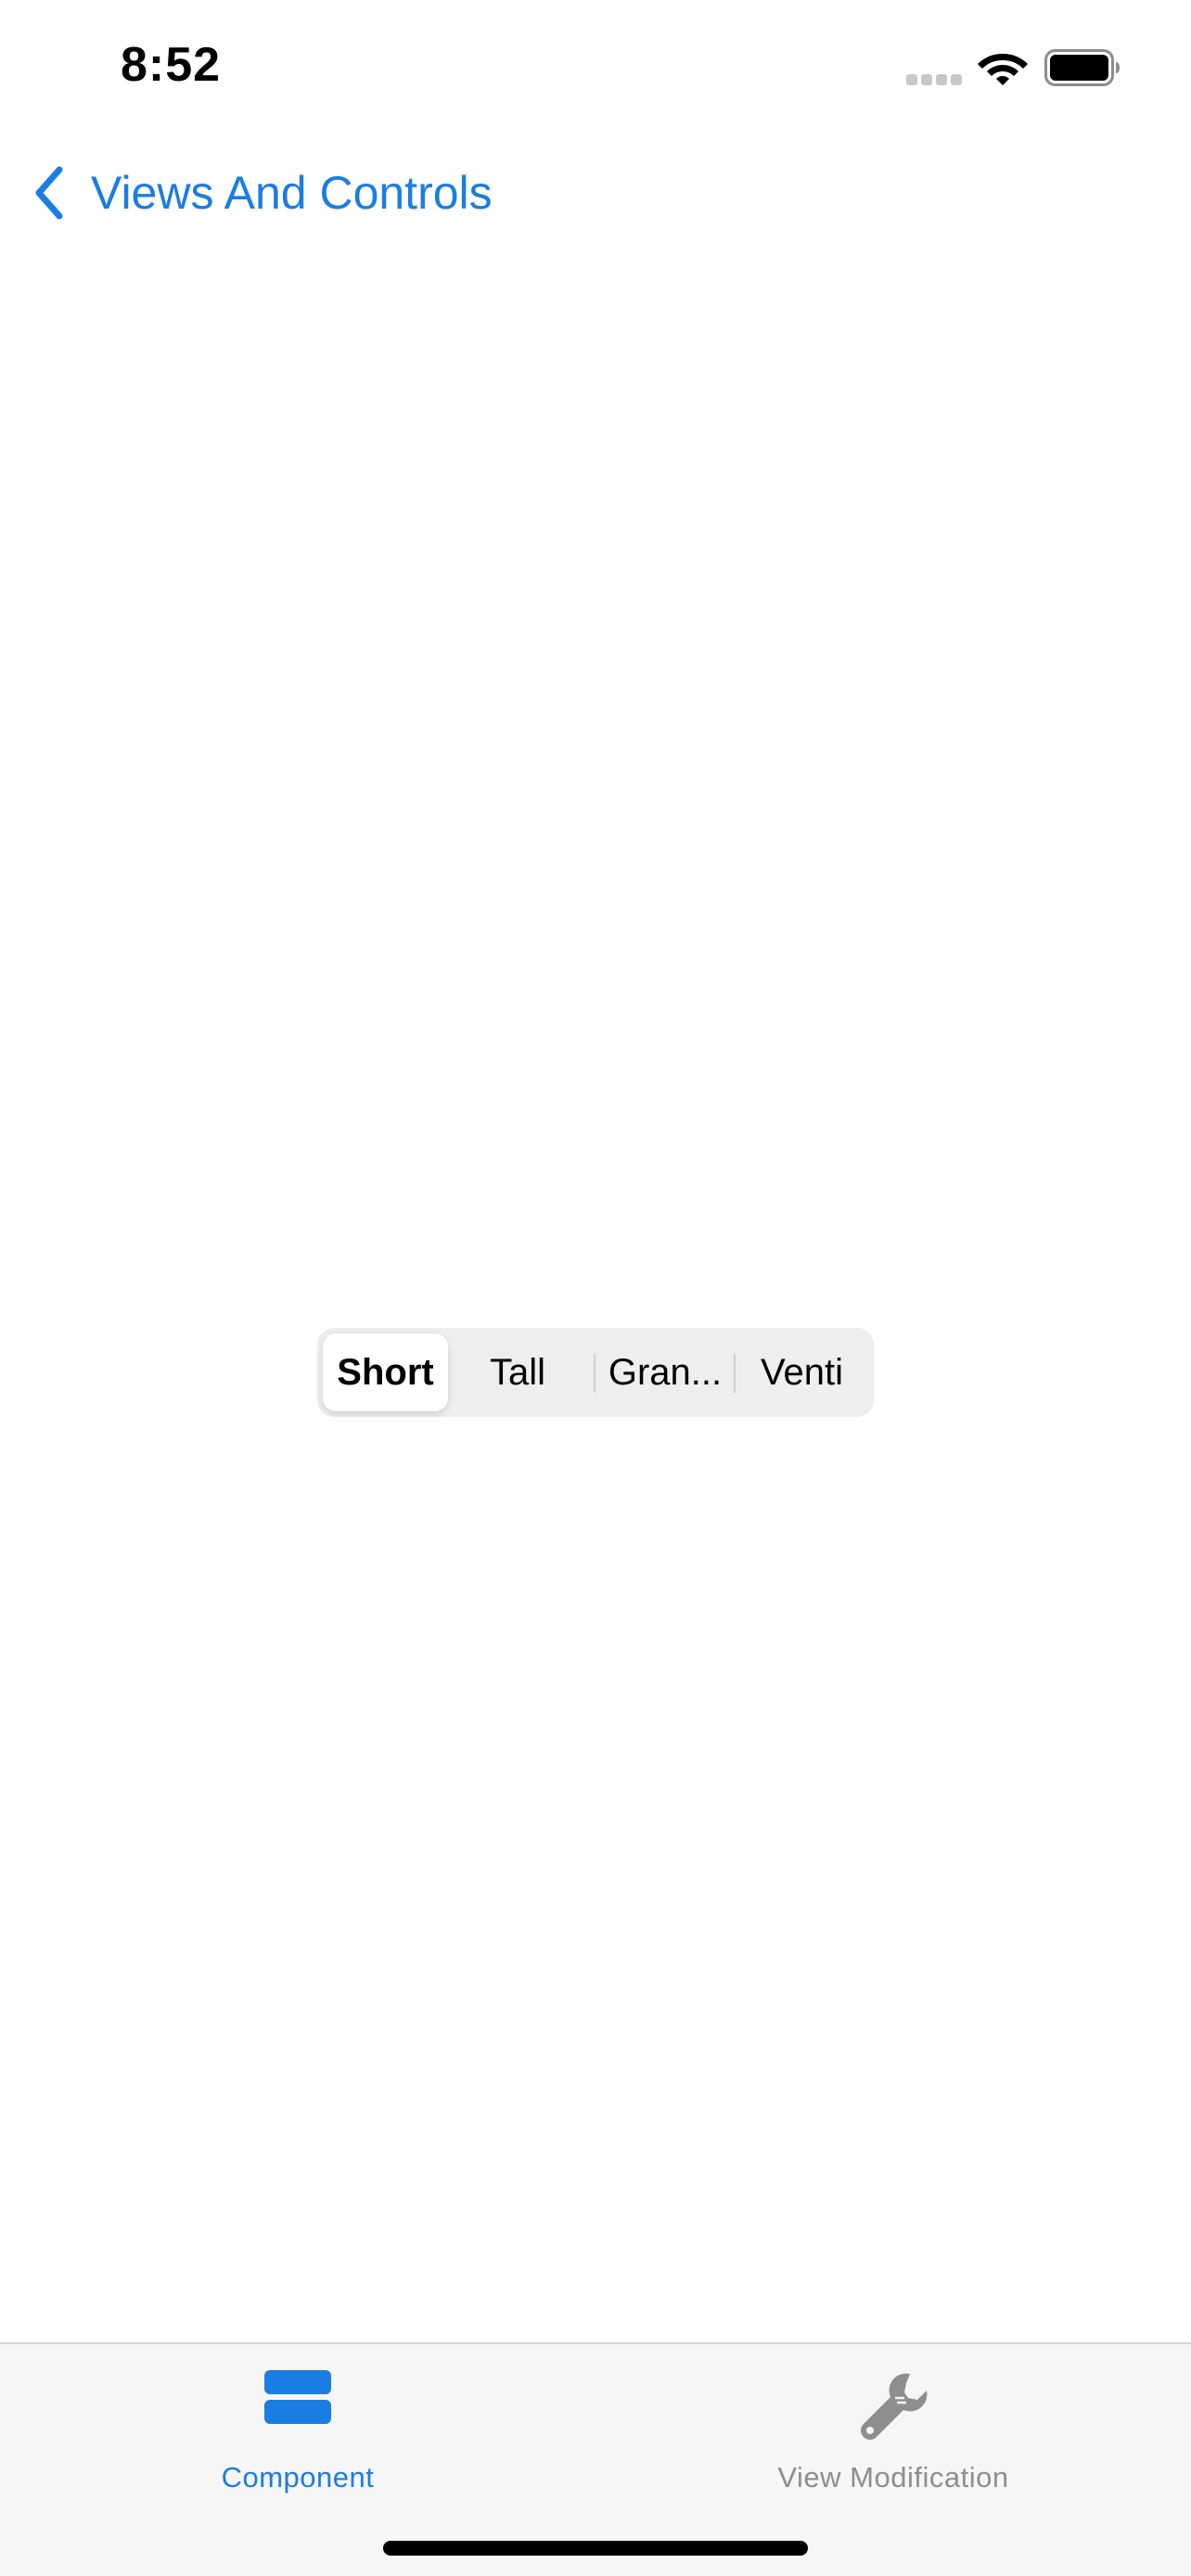  What do you see at coordinates (595, 69) in the screenshot?
I see `status-bar: 8:52` at bounding box center [595, 69].